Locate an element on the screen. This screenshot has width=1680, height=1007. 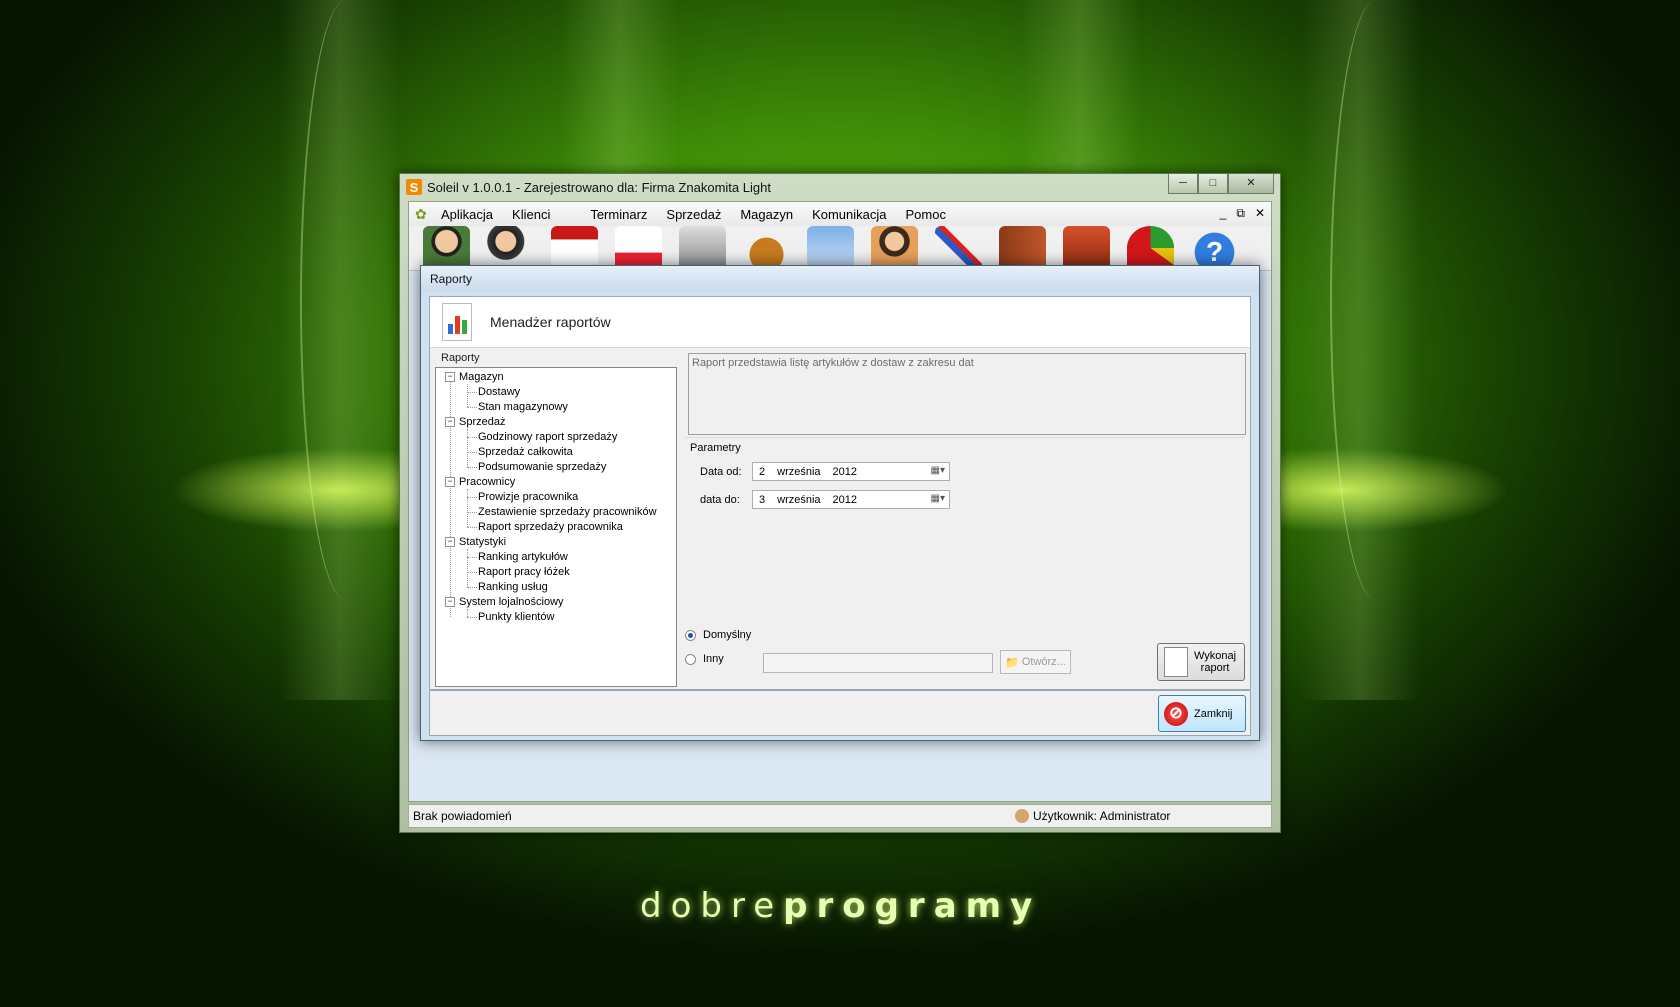
mdi-restore-icon: ⧉ is located at coordinates (1240, 213).